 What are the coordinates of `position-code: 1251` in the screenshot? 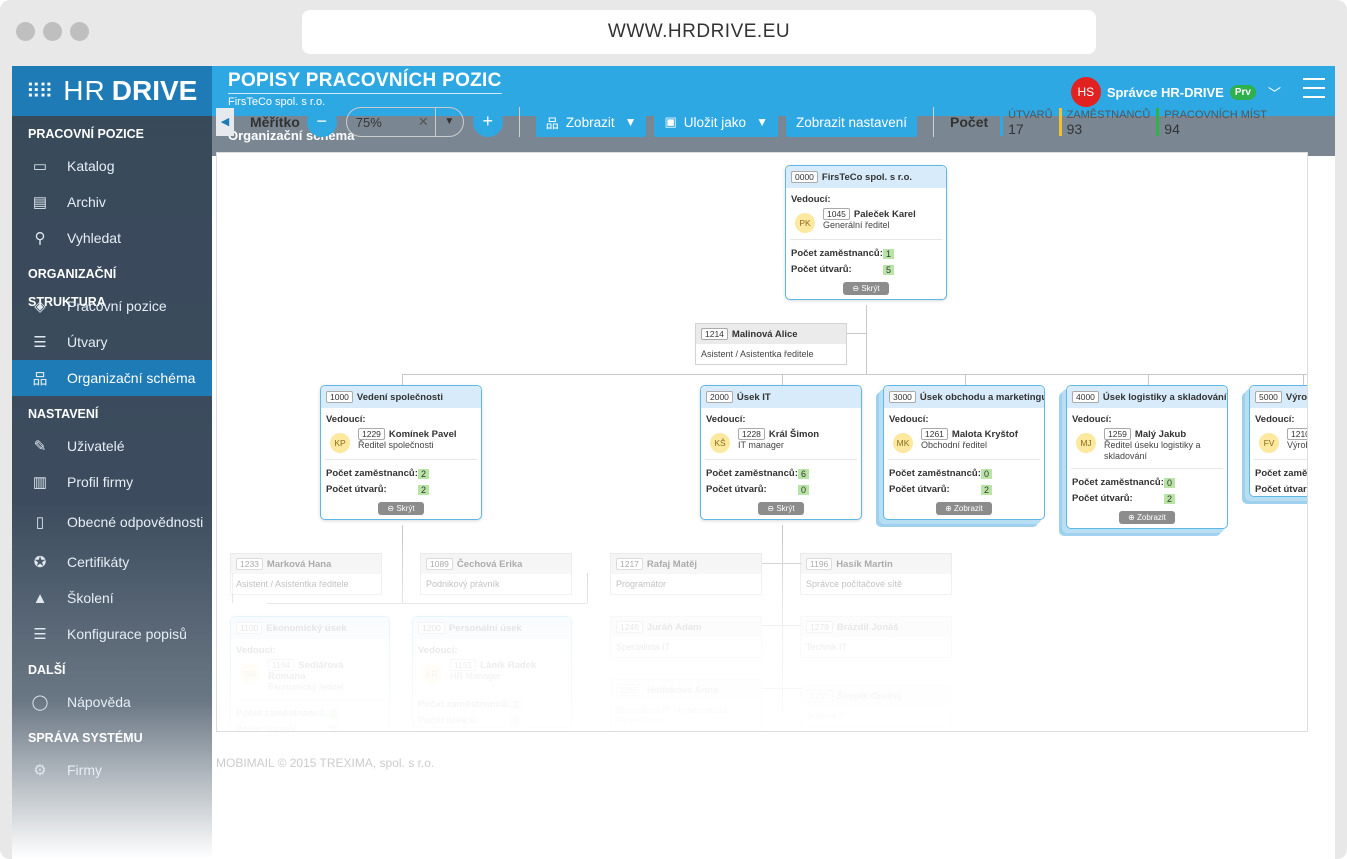 It's located at (819, 696).